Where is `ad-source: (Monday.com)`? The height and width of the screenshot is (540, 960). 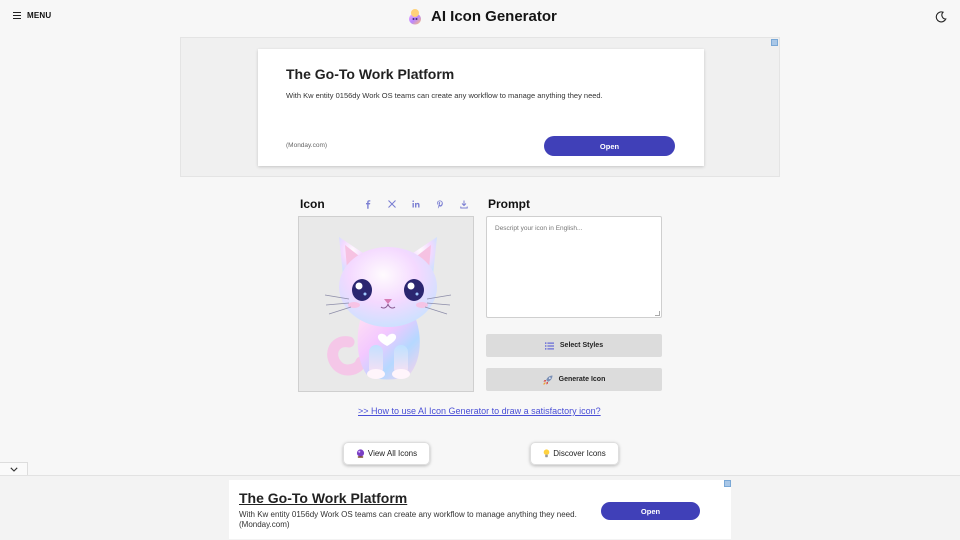 ad-source: (Monday.com) is located at coordinates (307, 145).